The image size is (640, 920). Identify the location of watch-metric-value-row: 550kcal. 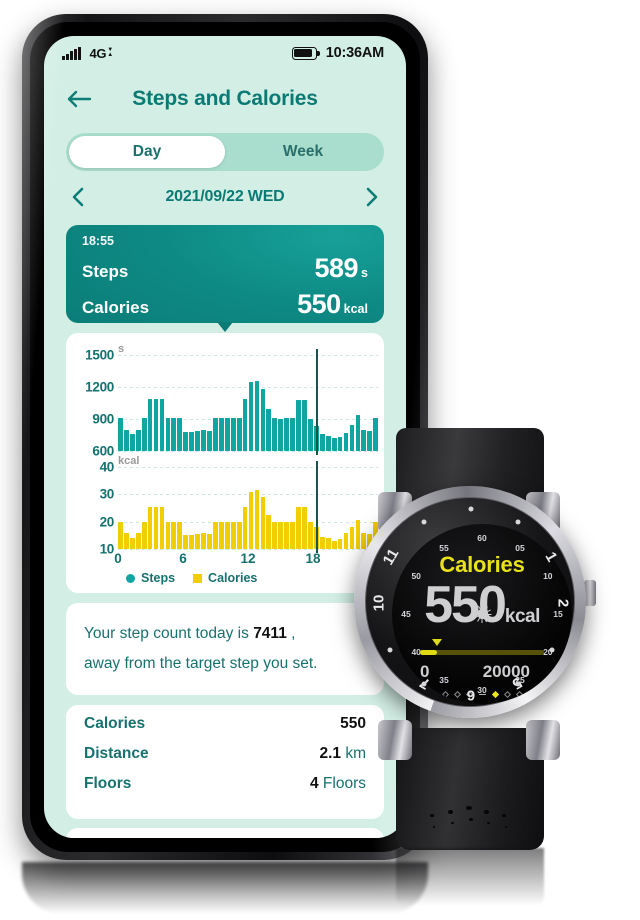
(482, 611).